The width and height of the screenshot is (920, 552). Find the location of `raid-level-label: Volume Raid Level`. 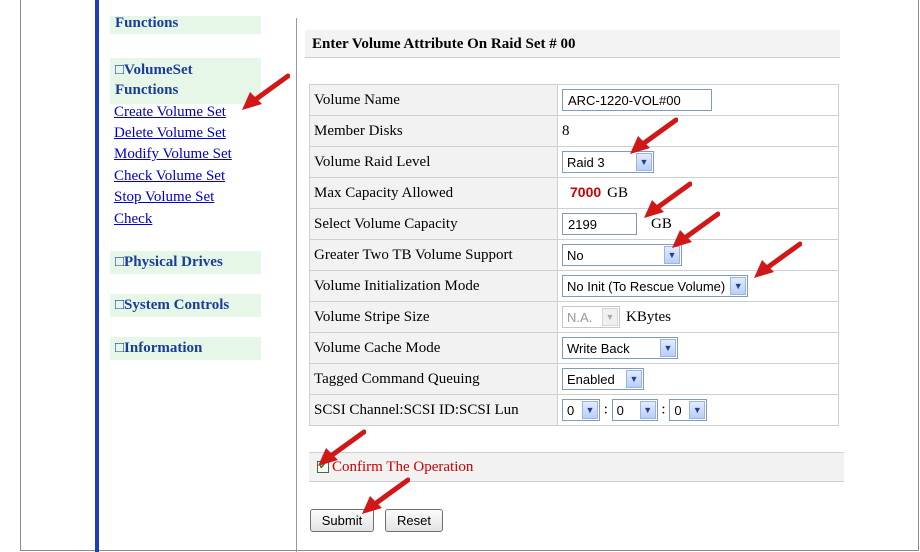

raid-level-label: Volume Raid Level is located at coordinates (433, 162).